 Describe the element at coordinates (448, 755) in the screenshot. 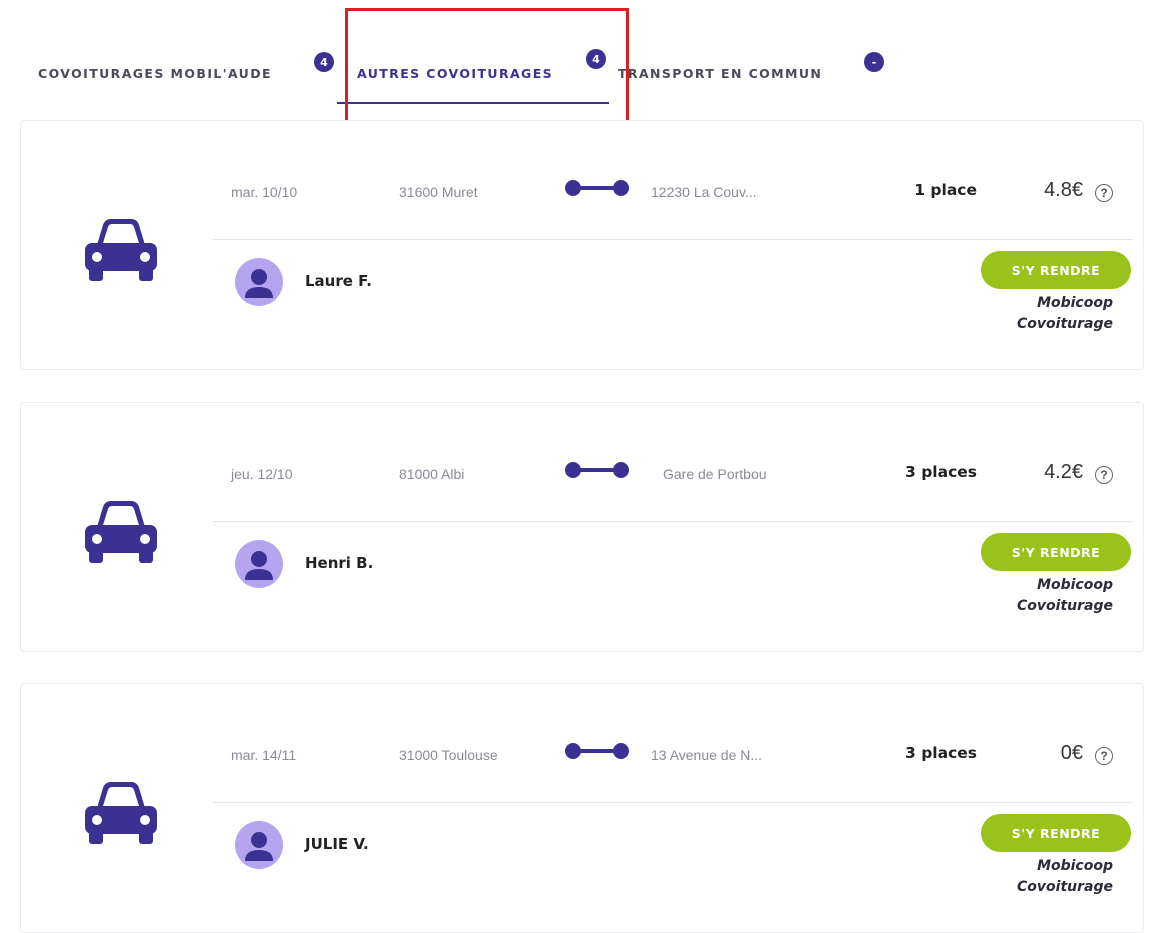

I see `trip-origin: 31000 Toulouse` at that location.